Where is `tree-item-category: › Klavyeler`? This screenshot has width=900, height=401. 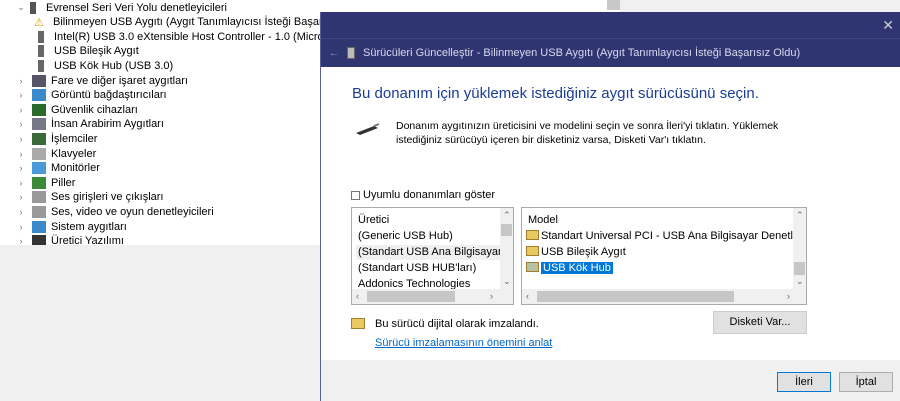 tree-item-category: › Klavyeler is located at coordinates (56, 153).